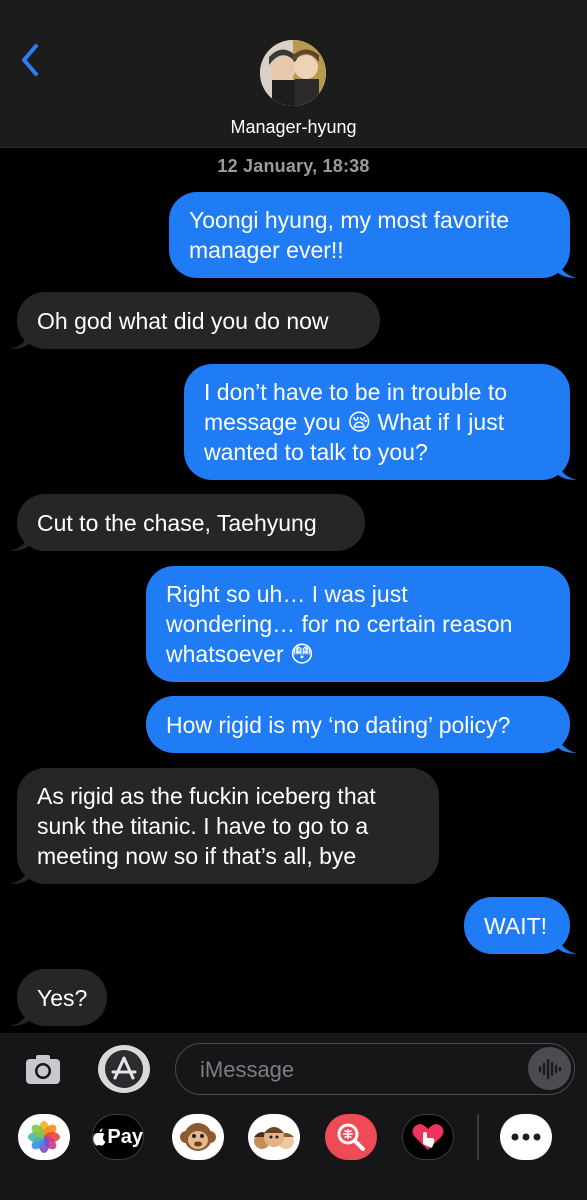 Image resolution: width=587 pixels, height=1200 pixels. I want to click on more-apps-icon, so click(526, 1137).